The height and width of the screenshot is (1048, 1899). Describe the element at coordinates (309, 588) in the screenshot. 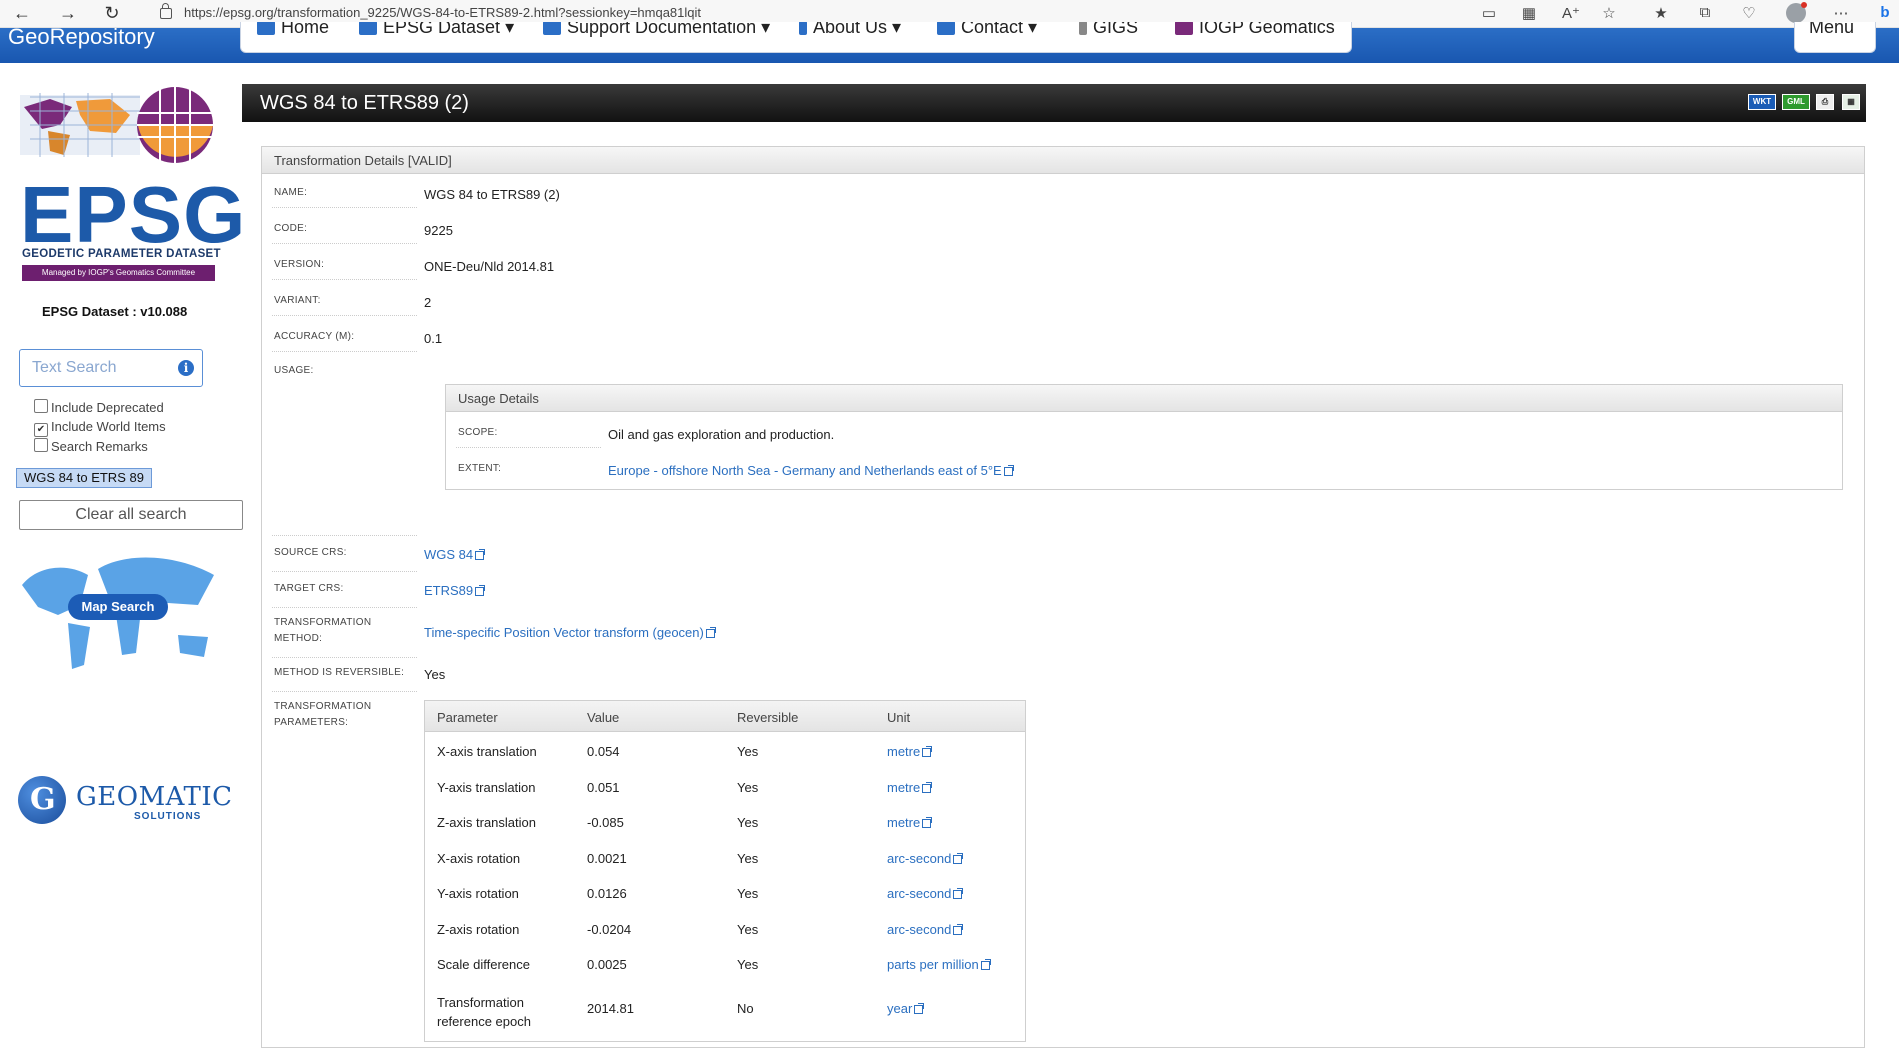

I see `target-crs-label: TARGET CRS:` at that location.